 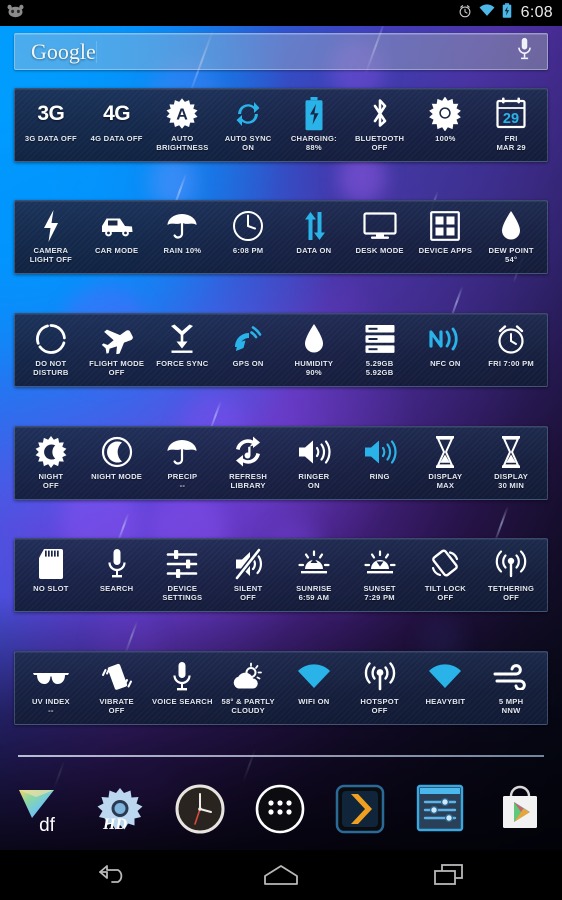 I want to click on tile-label: 6:08 PM, so click(x=248, y=250).